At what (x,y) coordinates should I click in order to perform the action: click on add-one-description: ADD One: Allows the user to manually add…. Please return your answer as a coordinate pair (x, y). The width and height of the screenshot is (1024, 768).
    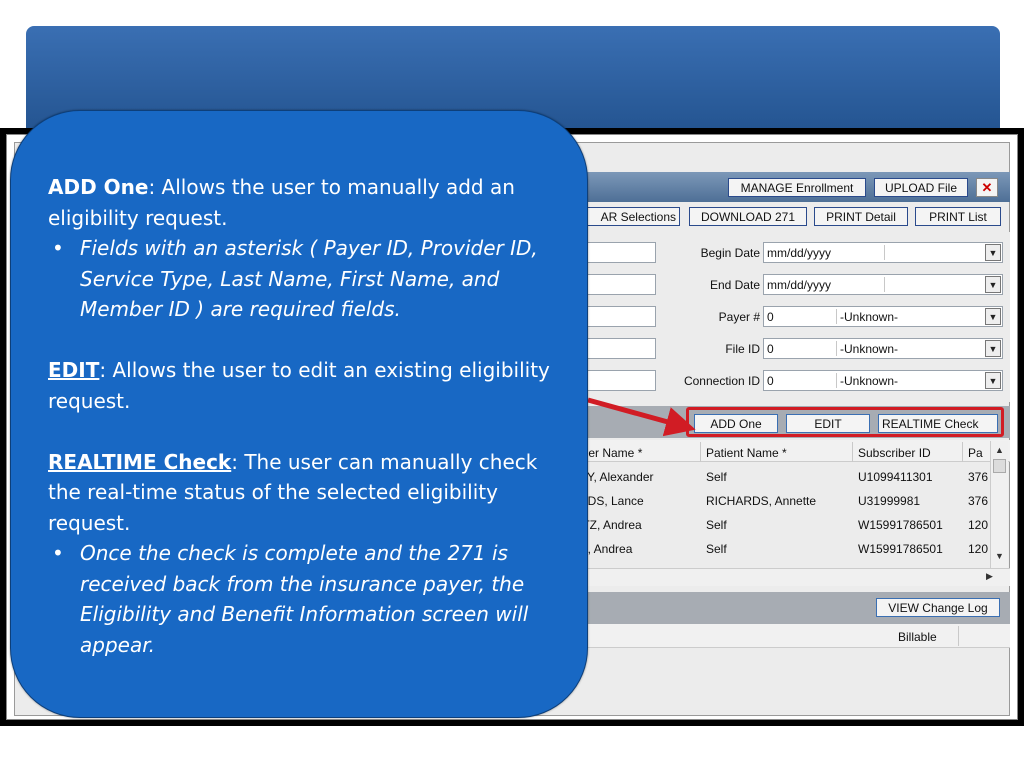
    Looking at the image, I should click on (308, 202).